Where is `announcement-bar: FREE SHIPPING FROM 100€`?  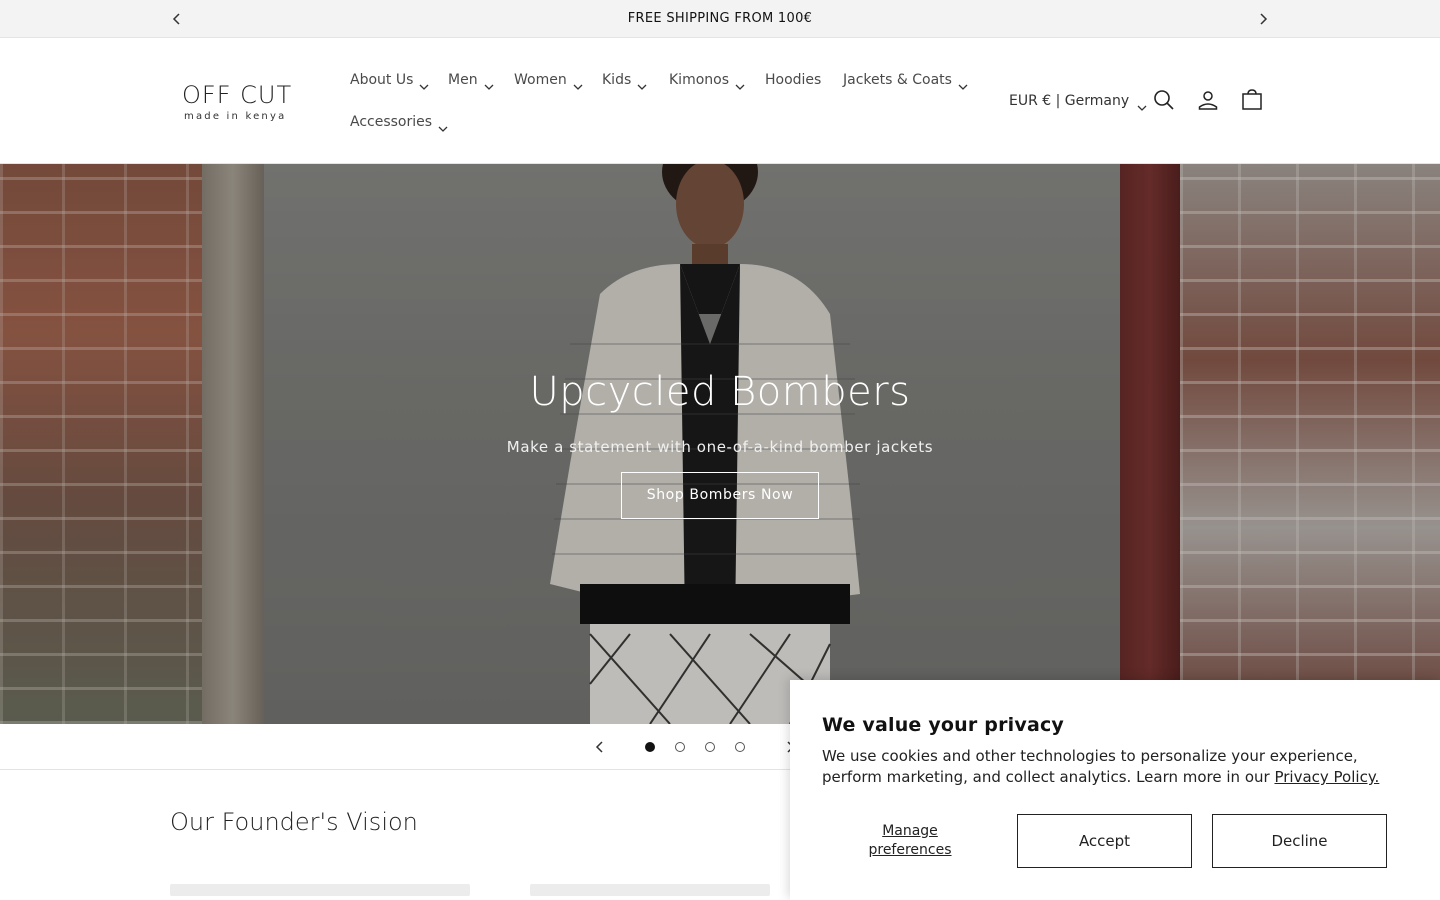 announcement-bar: FREE SHIPPING FROM 100€ is located at coordinates (720, 19).